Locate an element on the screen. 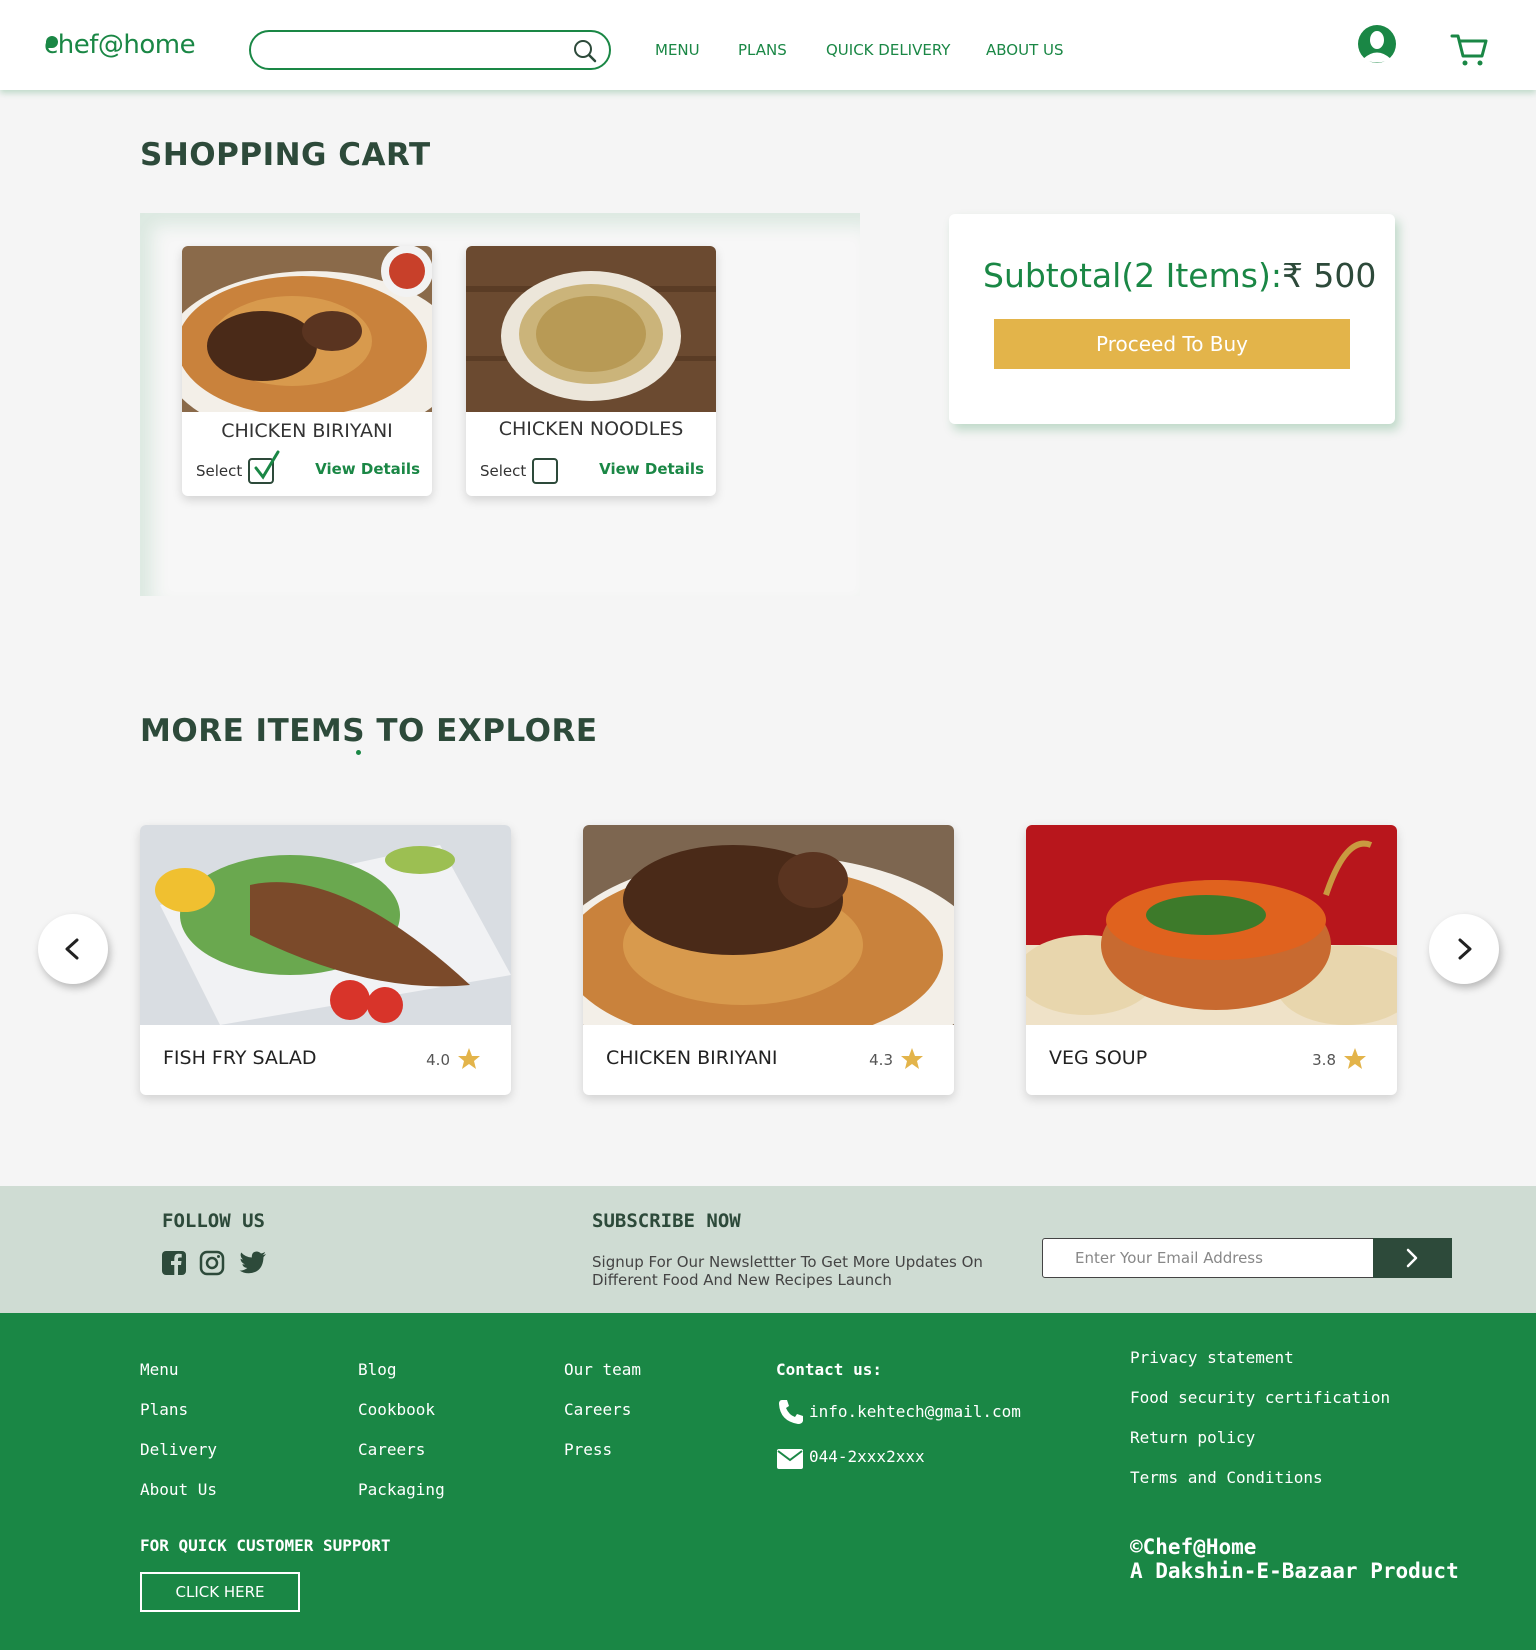  decorative-dot is located at coordinates (358, 752).